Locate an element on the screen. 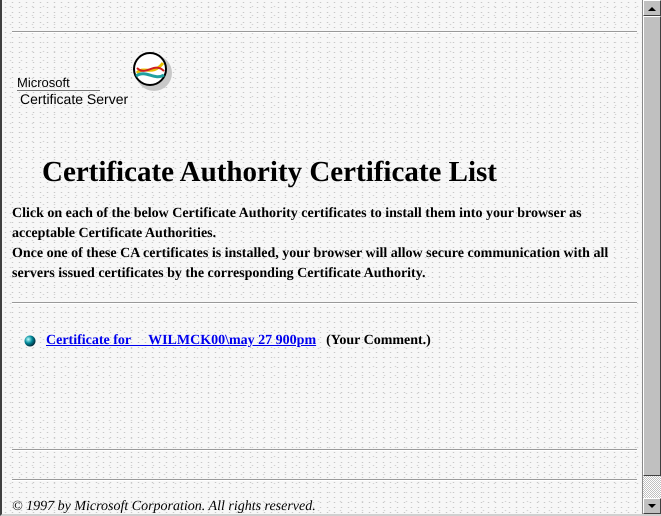  scroll-up-button is located at coordinates (652, 8).